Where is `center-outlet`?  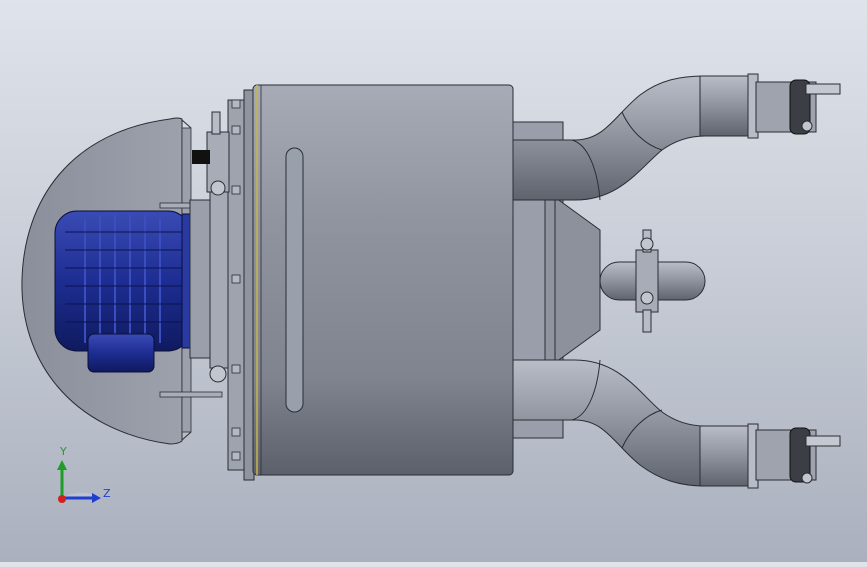
center-outlet is located at coordinates (652, 281).